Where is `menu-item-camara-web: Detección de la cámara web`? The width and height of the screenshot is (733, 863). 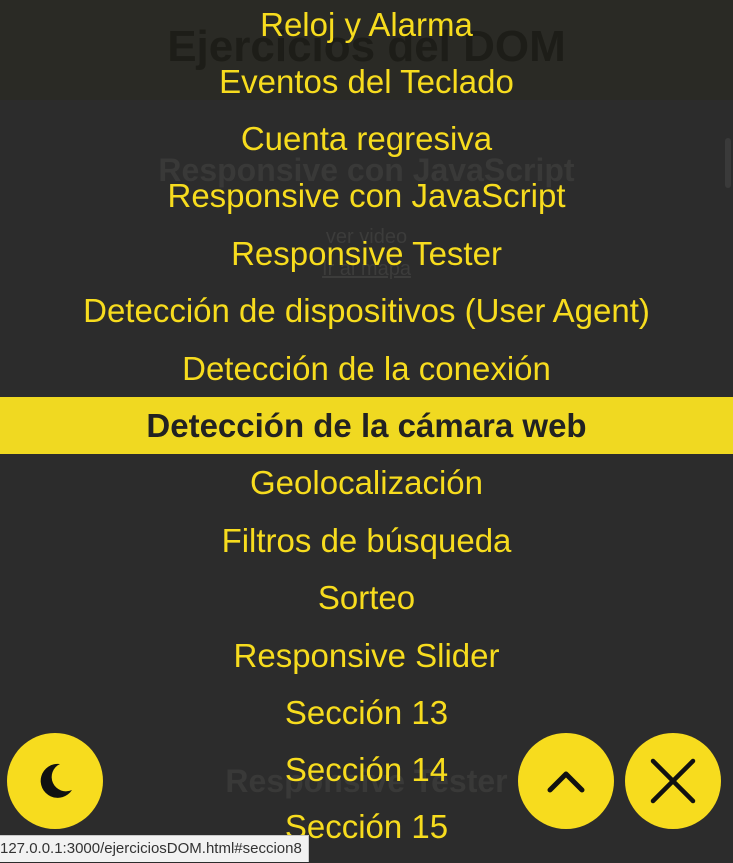
menu-item-camara-web: Detección de la cámara web is located at coordinates (366, 425).